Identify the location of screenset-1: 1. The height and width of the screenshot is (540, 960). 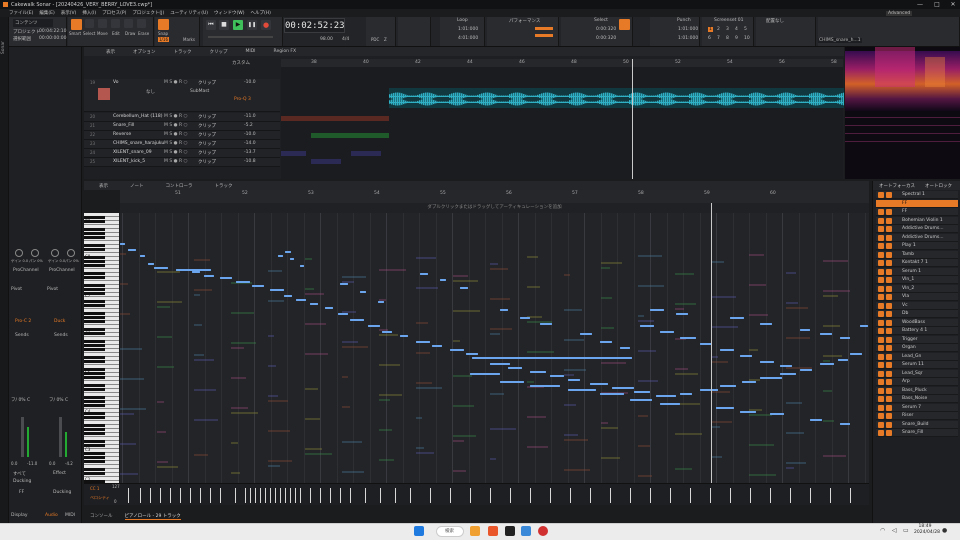
(710, 29).